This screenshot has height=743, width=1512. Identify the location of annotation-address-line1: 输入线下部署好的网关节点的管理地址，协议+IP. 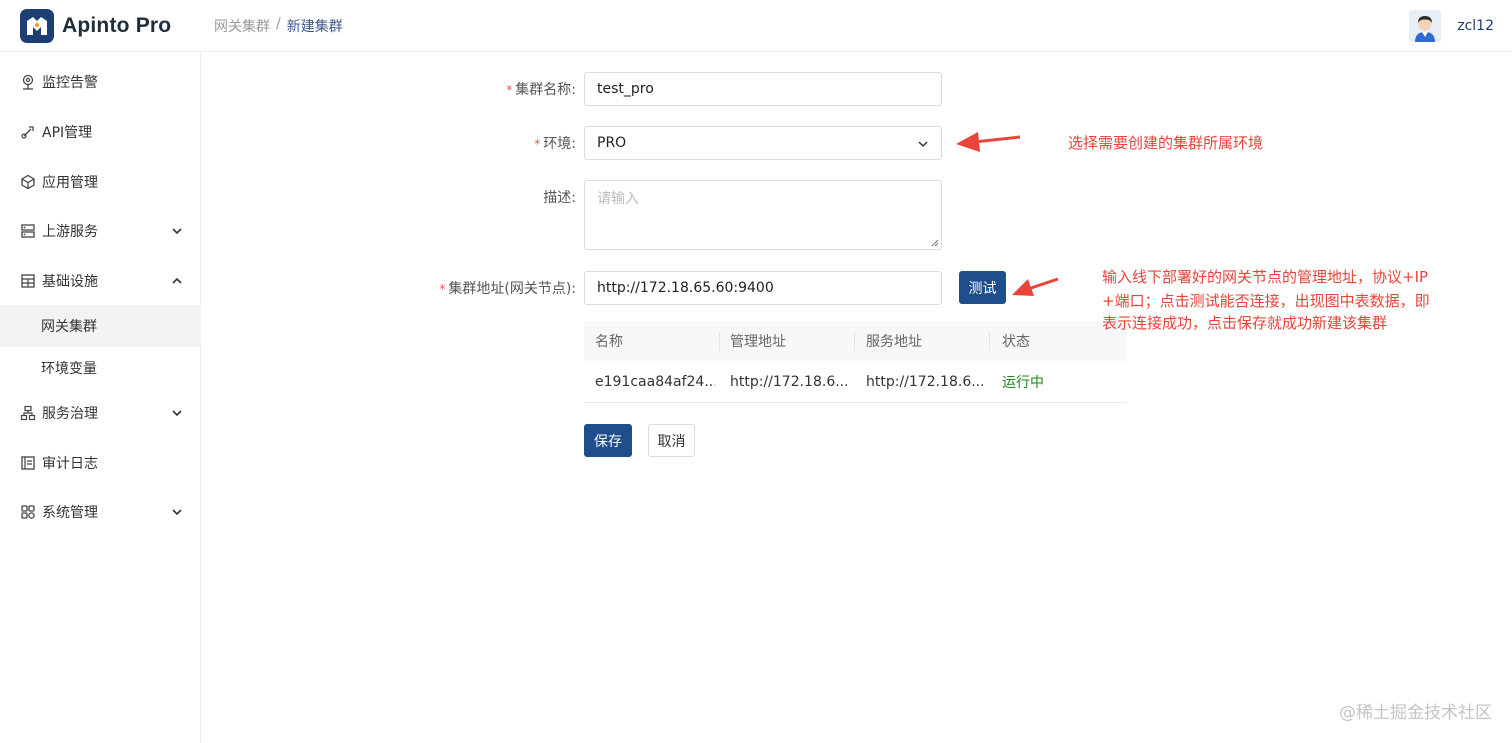
(1265, 277).